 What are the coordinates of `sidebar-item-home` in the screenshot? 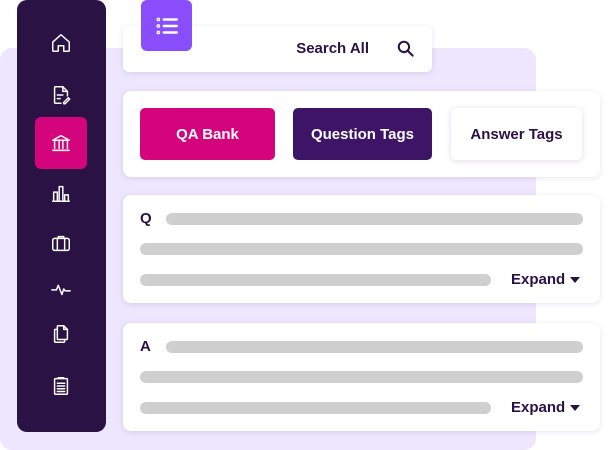 It's located at (61, 43).